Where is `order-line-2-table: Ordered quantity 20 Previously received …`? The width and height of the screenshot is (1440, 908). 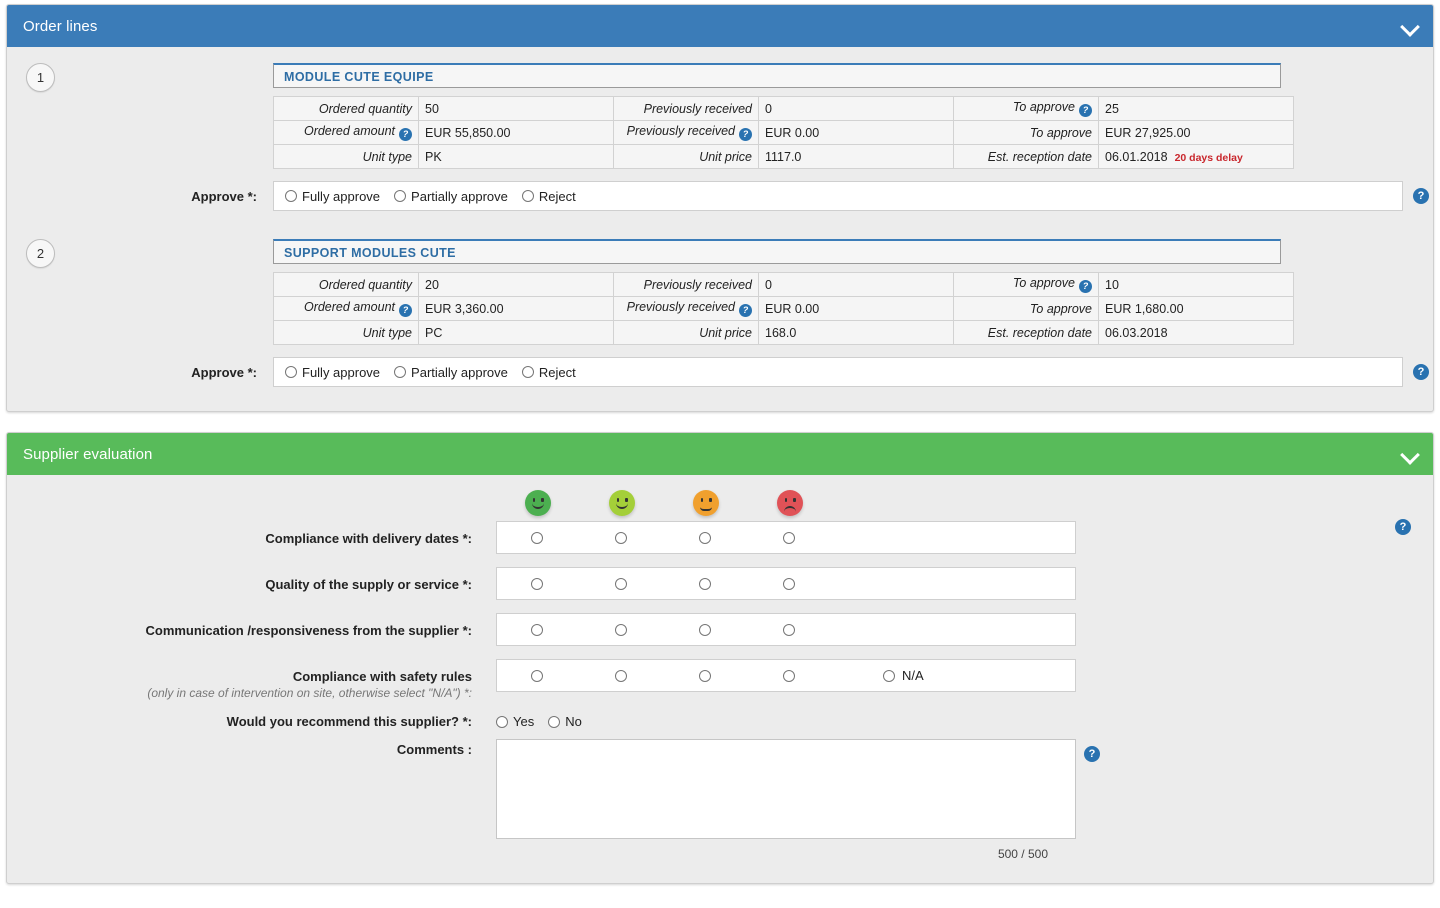 order-line-2-table: Ordered quantity 20 Previously received … is located at coordinates (783, 308).